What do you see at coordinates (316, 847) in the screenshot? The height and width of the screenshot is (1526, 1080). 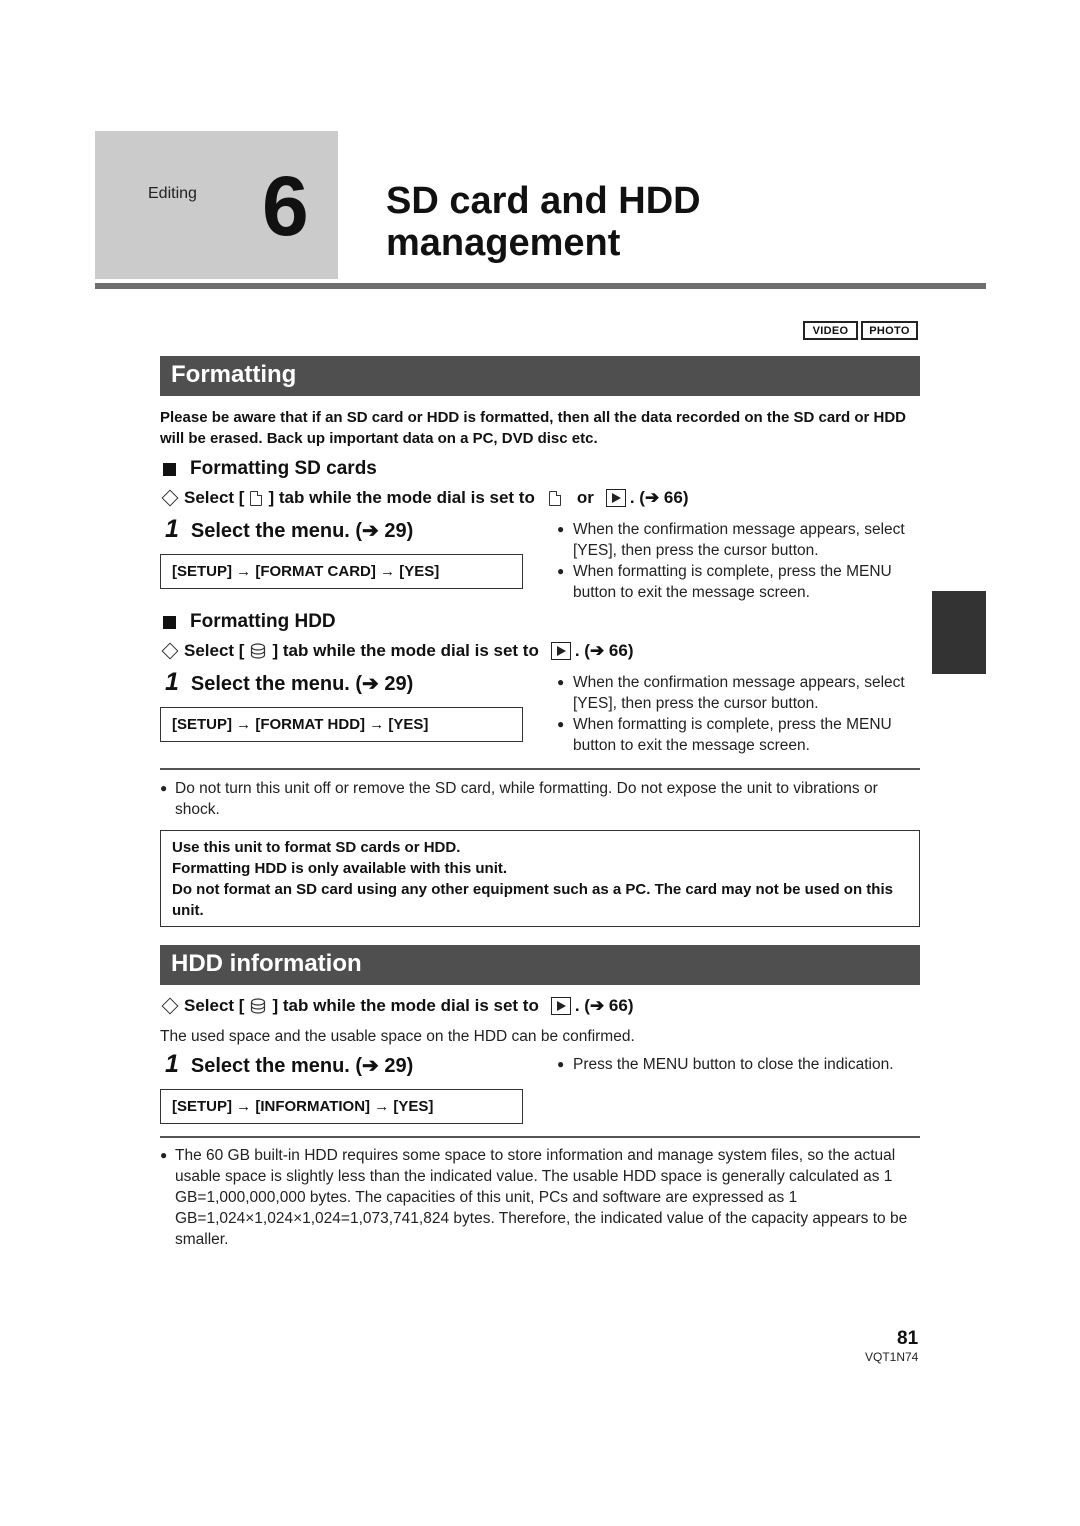 I see `notice-line: Use this unit to format SD cards or HDD.` at bounding box center [316, 847].